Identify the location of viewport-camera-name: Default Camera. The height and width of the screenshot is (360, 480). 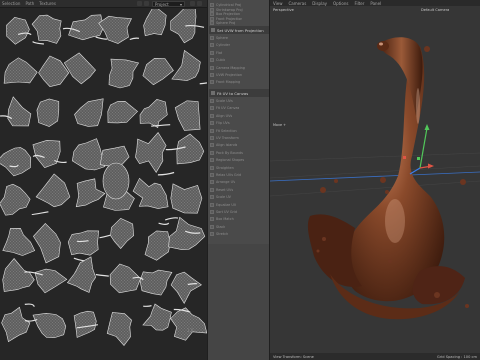
(435, 10).